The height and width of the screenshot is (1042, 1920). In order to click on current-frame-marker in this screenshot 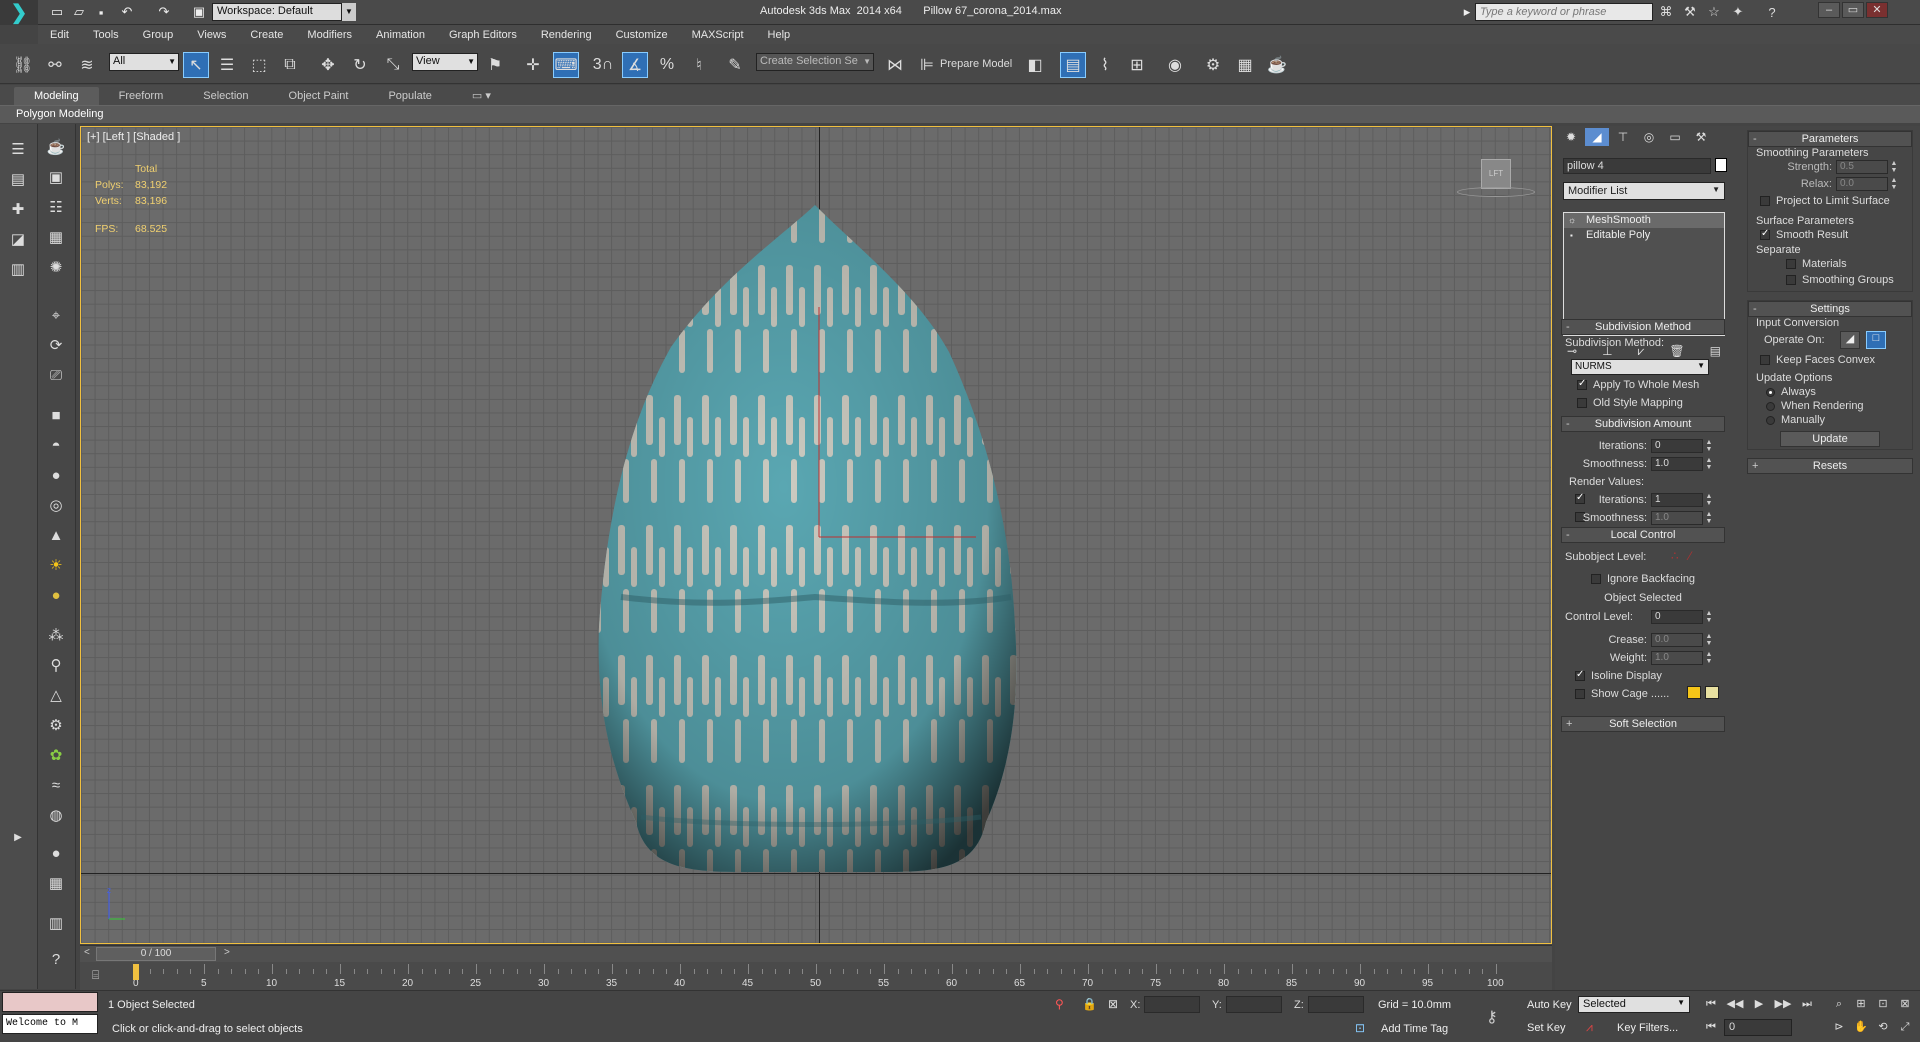, I will do `click(136, 972)`.